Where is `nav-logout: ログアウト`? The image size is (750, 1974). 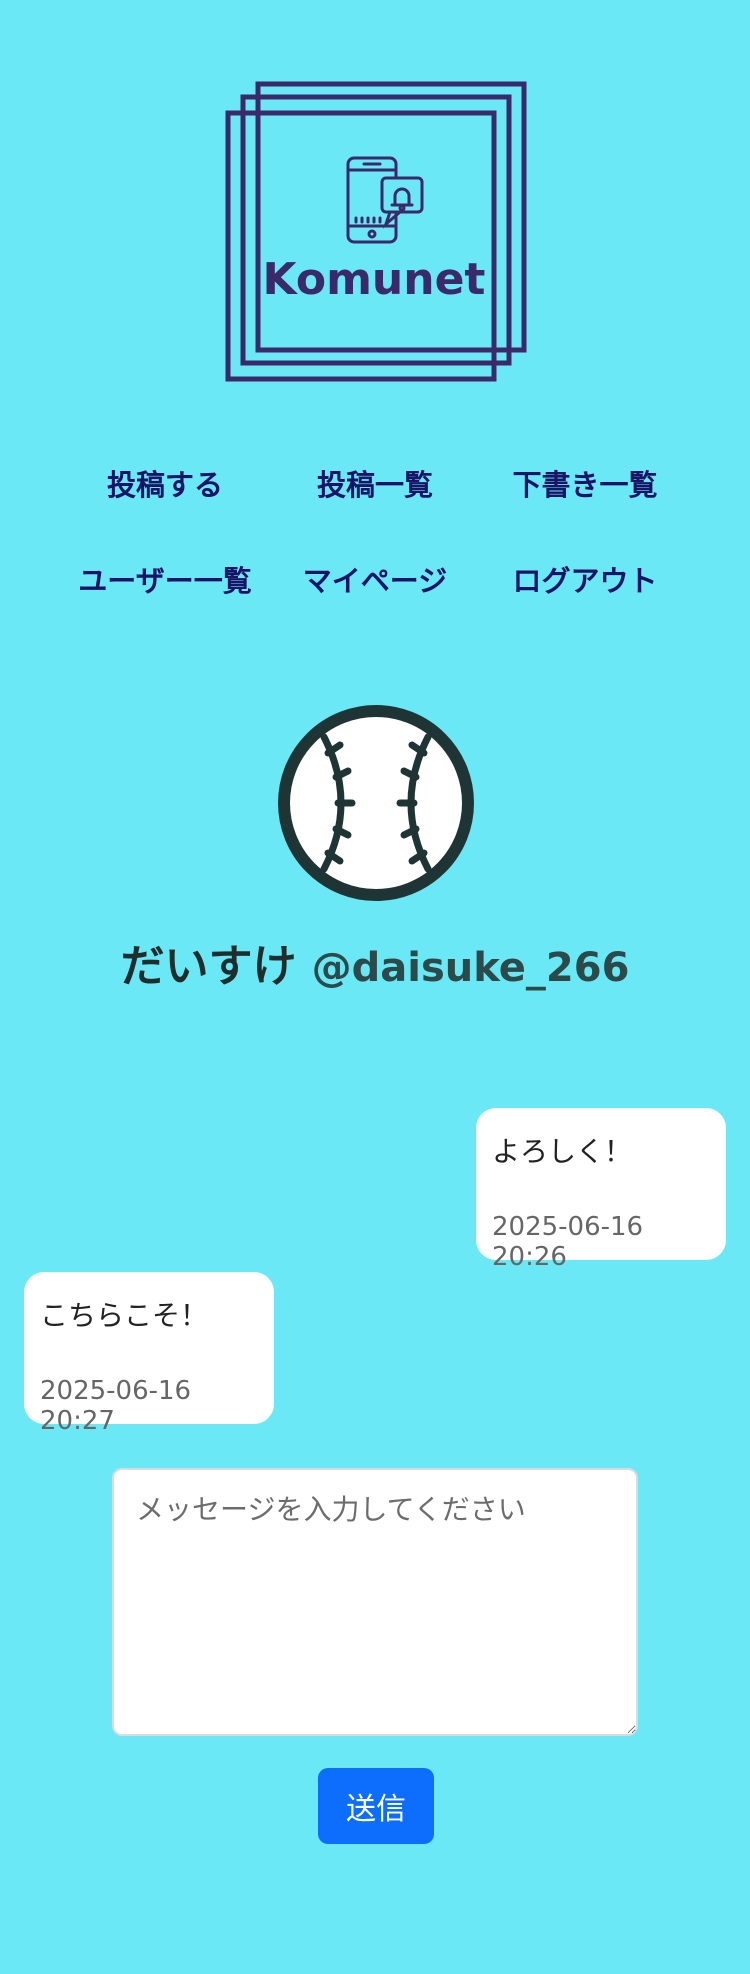 nav-logout: ログアウト is located at coordinates (585, 579).